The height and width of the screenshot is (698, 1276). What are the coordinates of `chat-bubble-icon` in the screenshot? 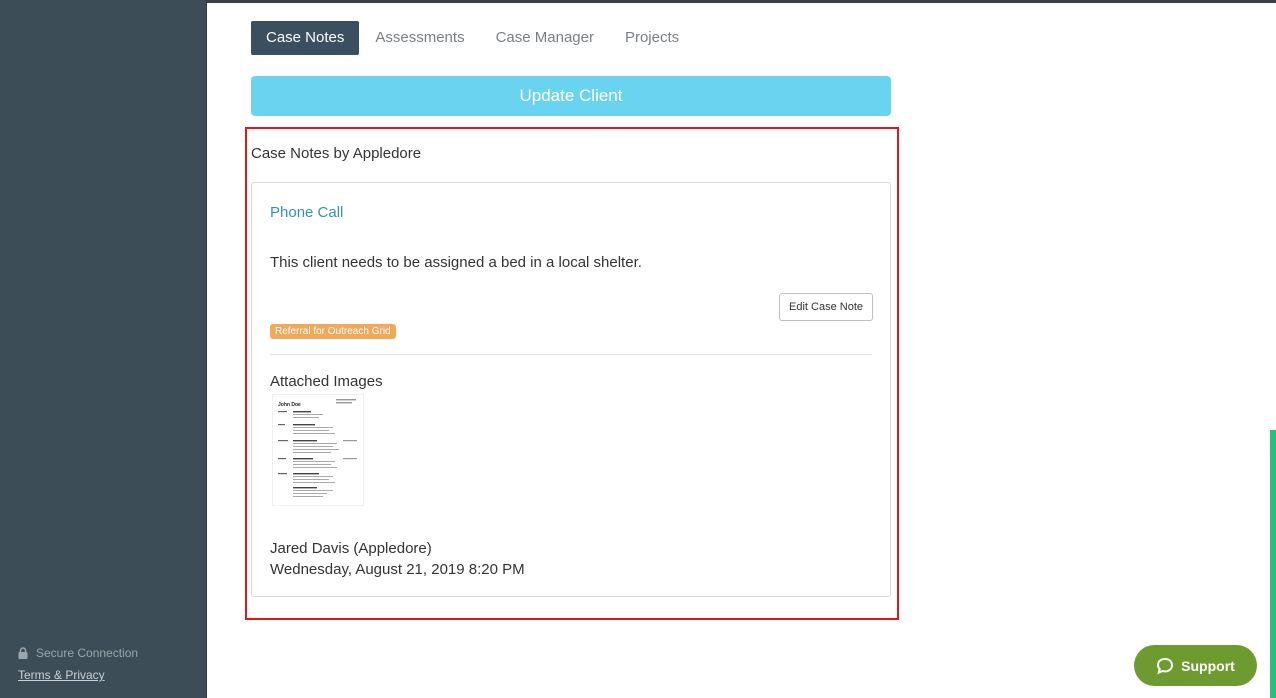 It's located at (1165, 665).